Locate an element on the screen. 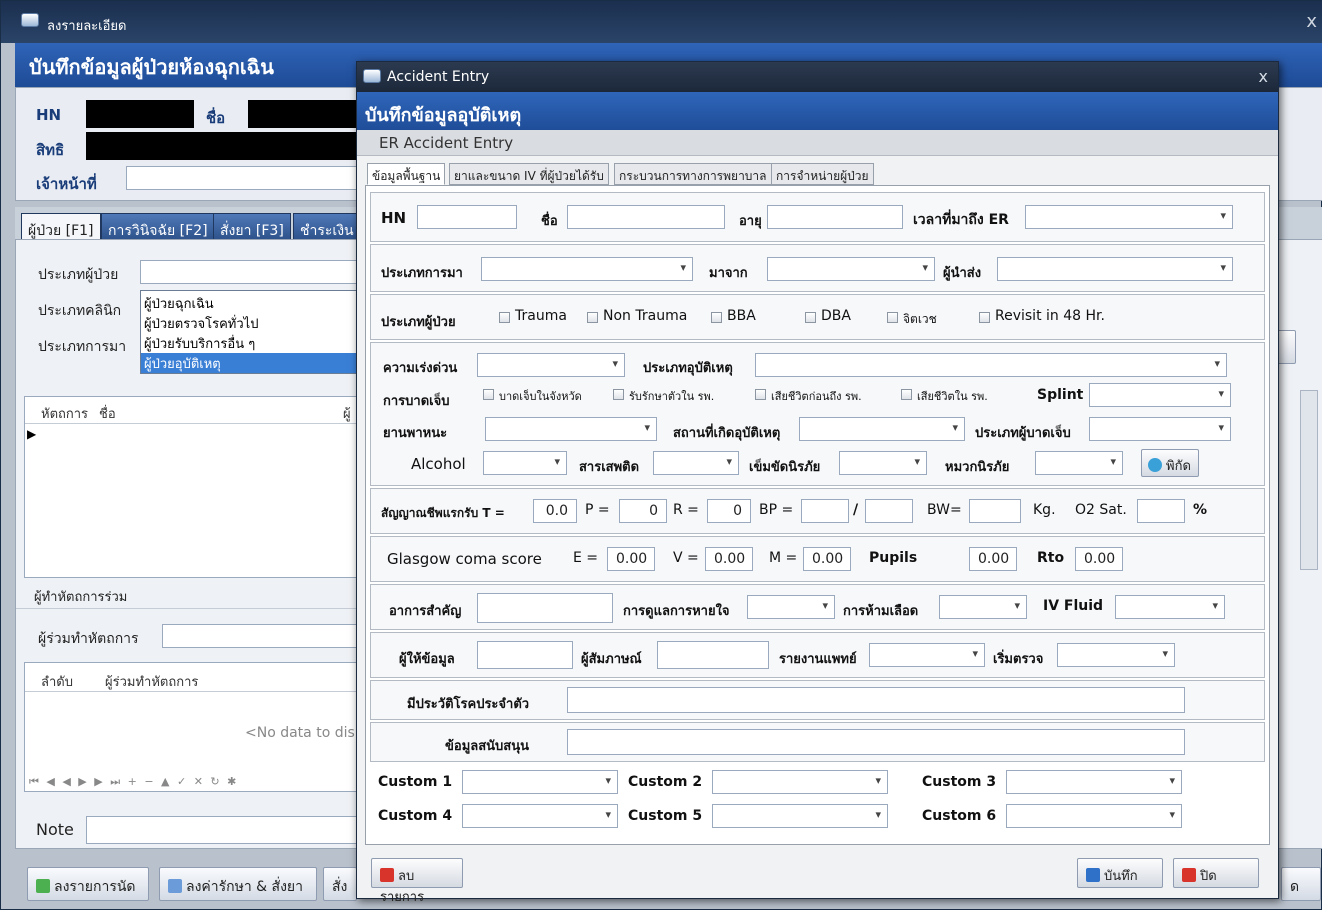 Image resolution: width=1322 pixels, height=910 pixels. belt-select is located at coordinates (883, 463).